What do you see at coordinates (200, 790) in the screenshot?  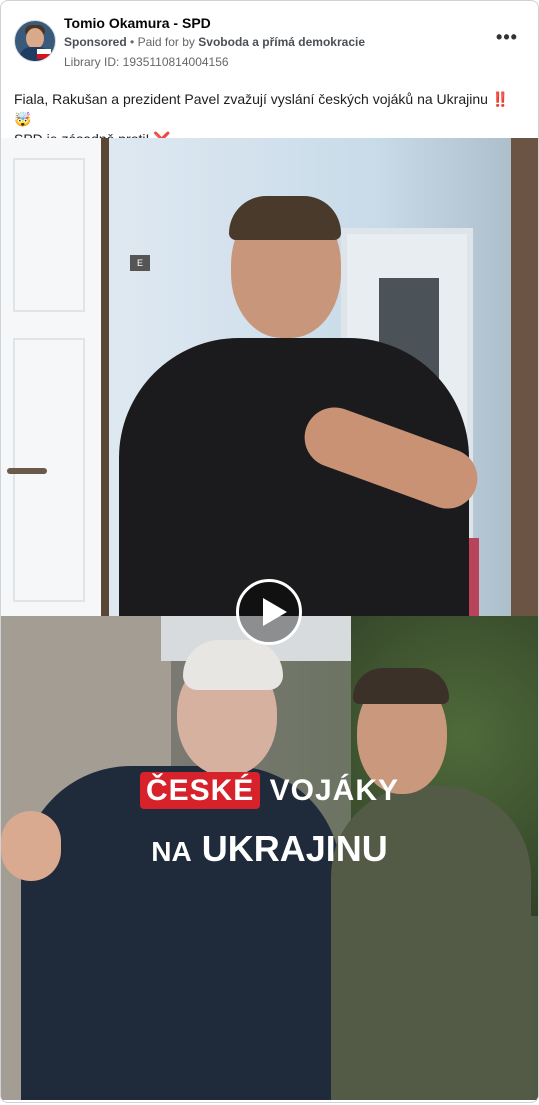 I see `caption-highlight: ČESKÉ` at bounding box center [200, 790].